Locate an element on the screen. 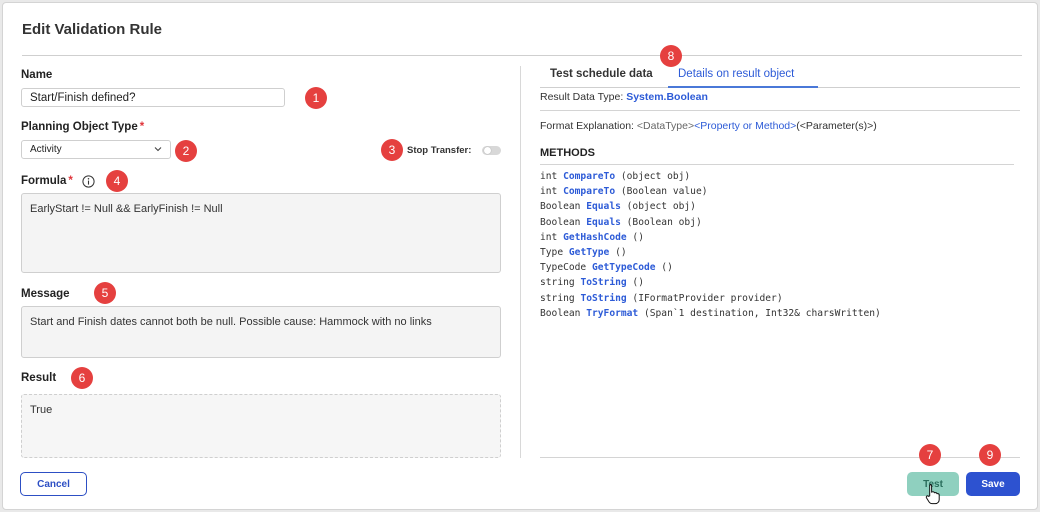 This screenshot has height=512, width=1040. method-return-type: TypeCode is located at coordinates (566, 268).